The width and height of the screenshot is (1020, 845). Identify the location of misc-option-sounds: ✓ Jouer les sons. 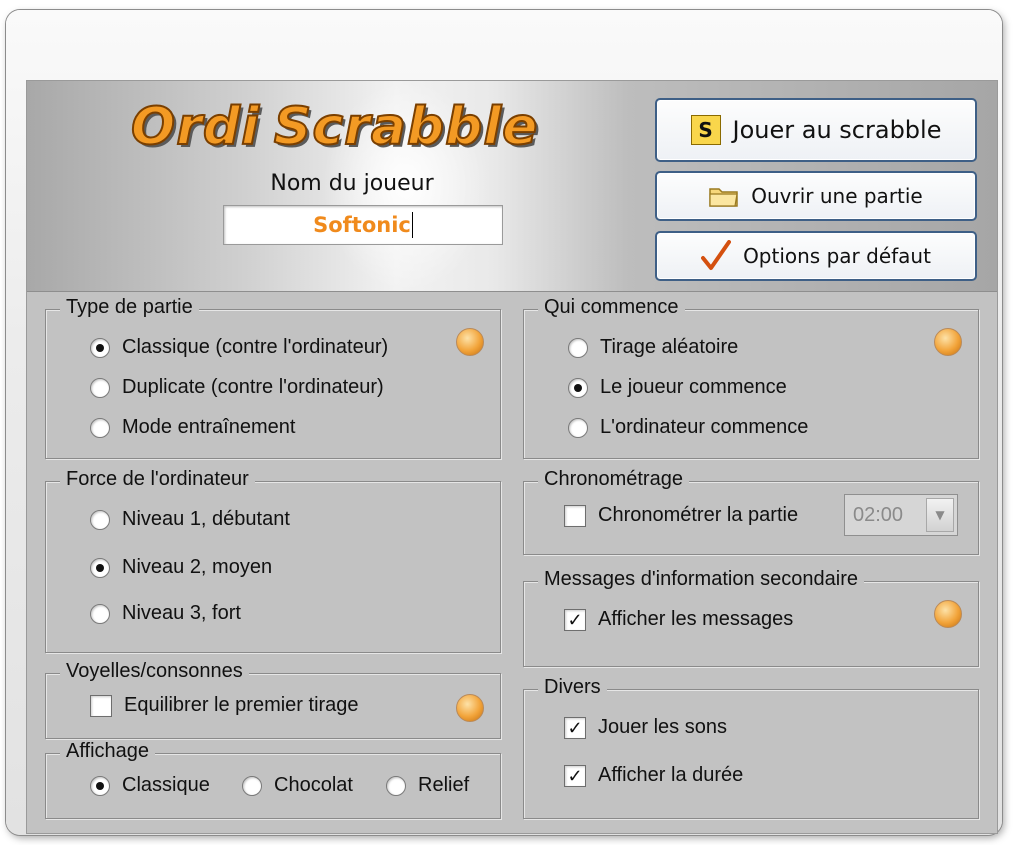
(645, 727).